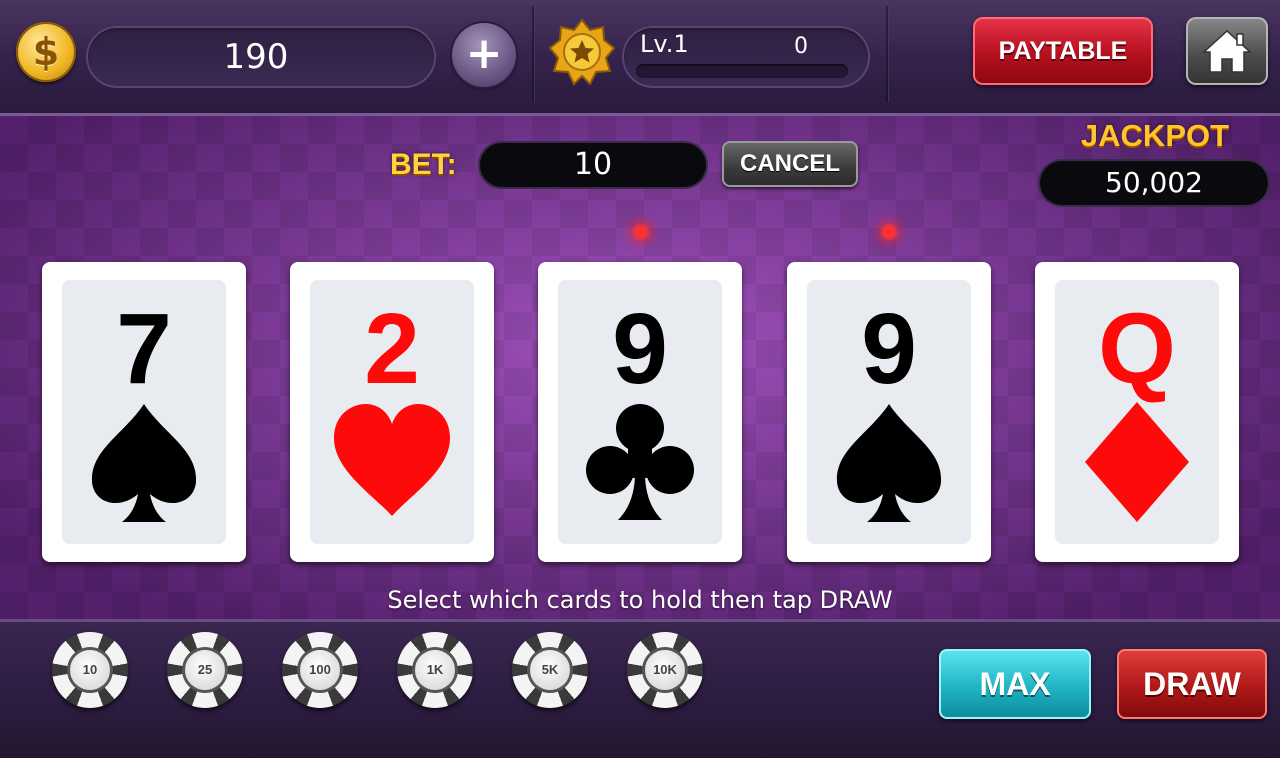 This screenshot has height=758, width=1280. I want to click on chip-label: 100, so click(320, 670).